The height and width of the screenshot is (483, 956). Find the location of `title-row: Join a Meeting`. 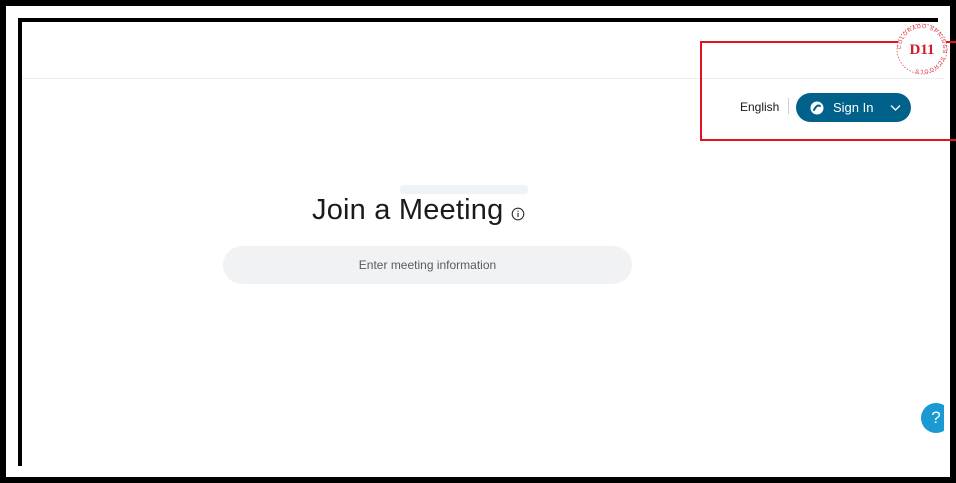

title-row: Join a Meeting is located at coordinates (418, 210).